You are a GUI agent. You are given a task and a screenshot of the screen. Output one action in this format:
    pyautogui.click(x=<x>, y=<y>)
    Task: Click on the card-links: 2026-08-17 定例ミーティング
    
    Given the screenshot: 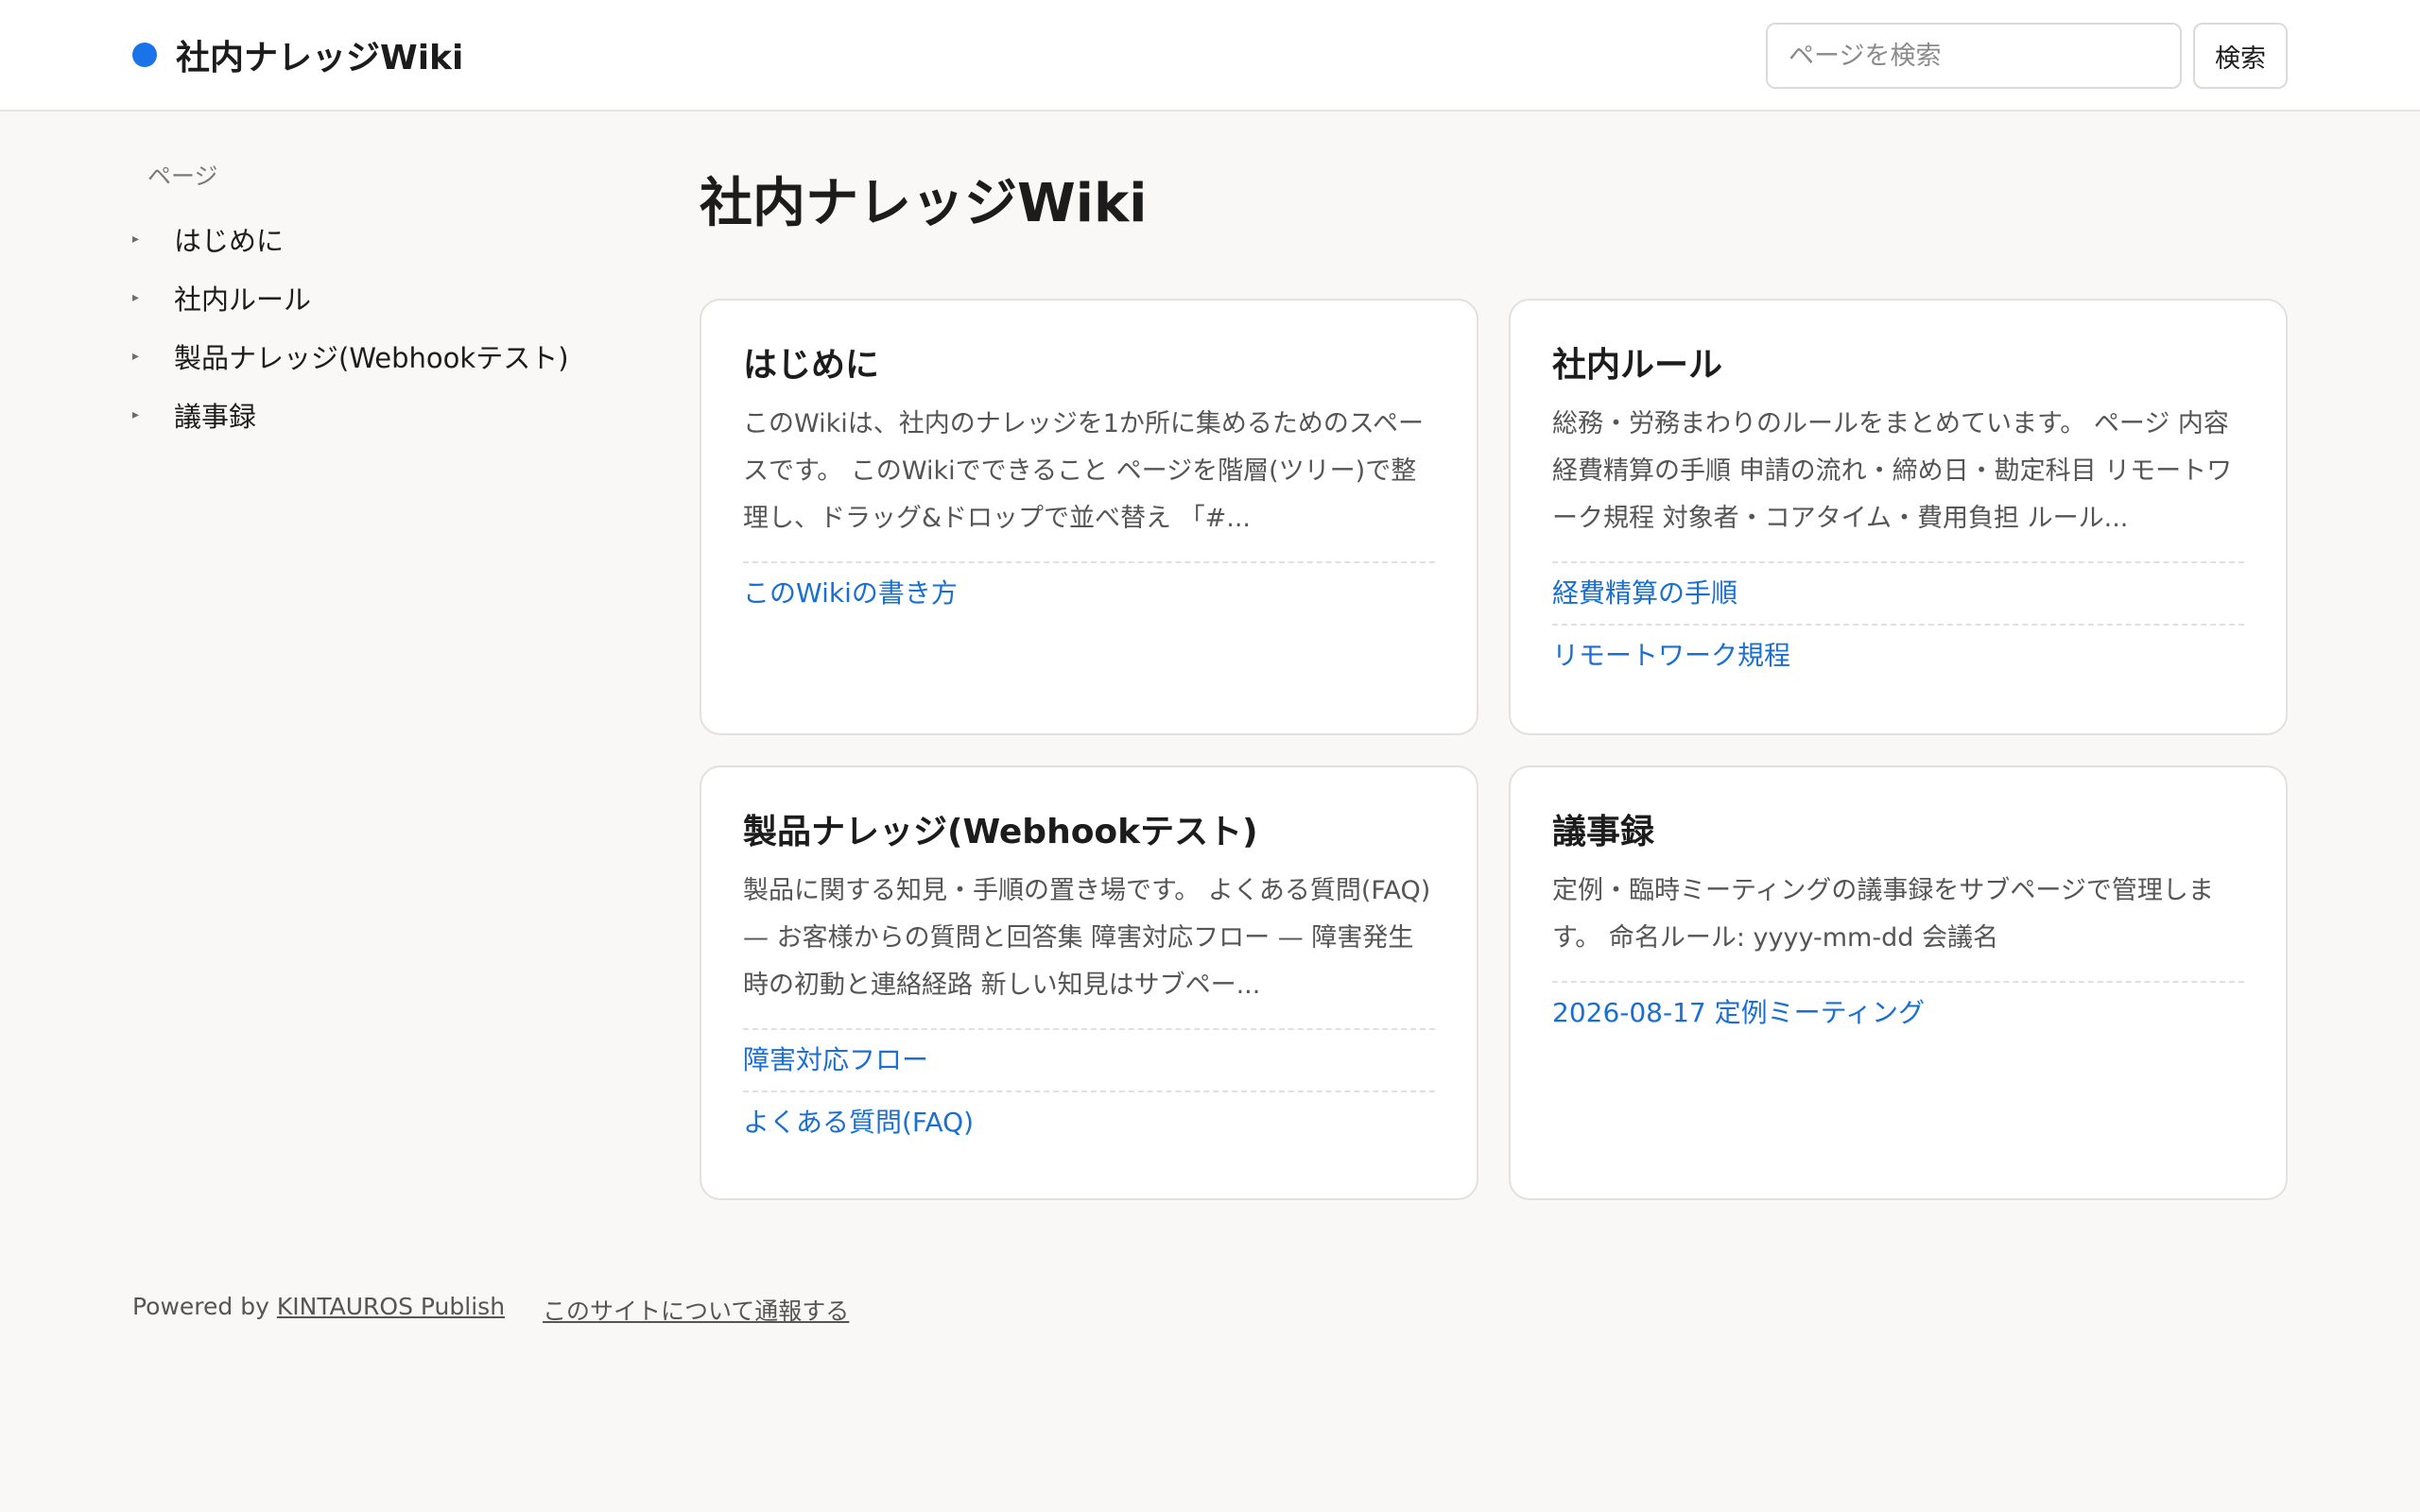 What is the action you would take?
    pyautogui.click(x=1898, y=1013)
    